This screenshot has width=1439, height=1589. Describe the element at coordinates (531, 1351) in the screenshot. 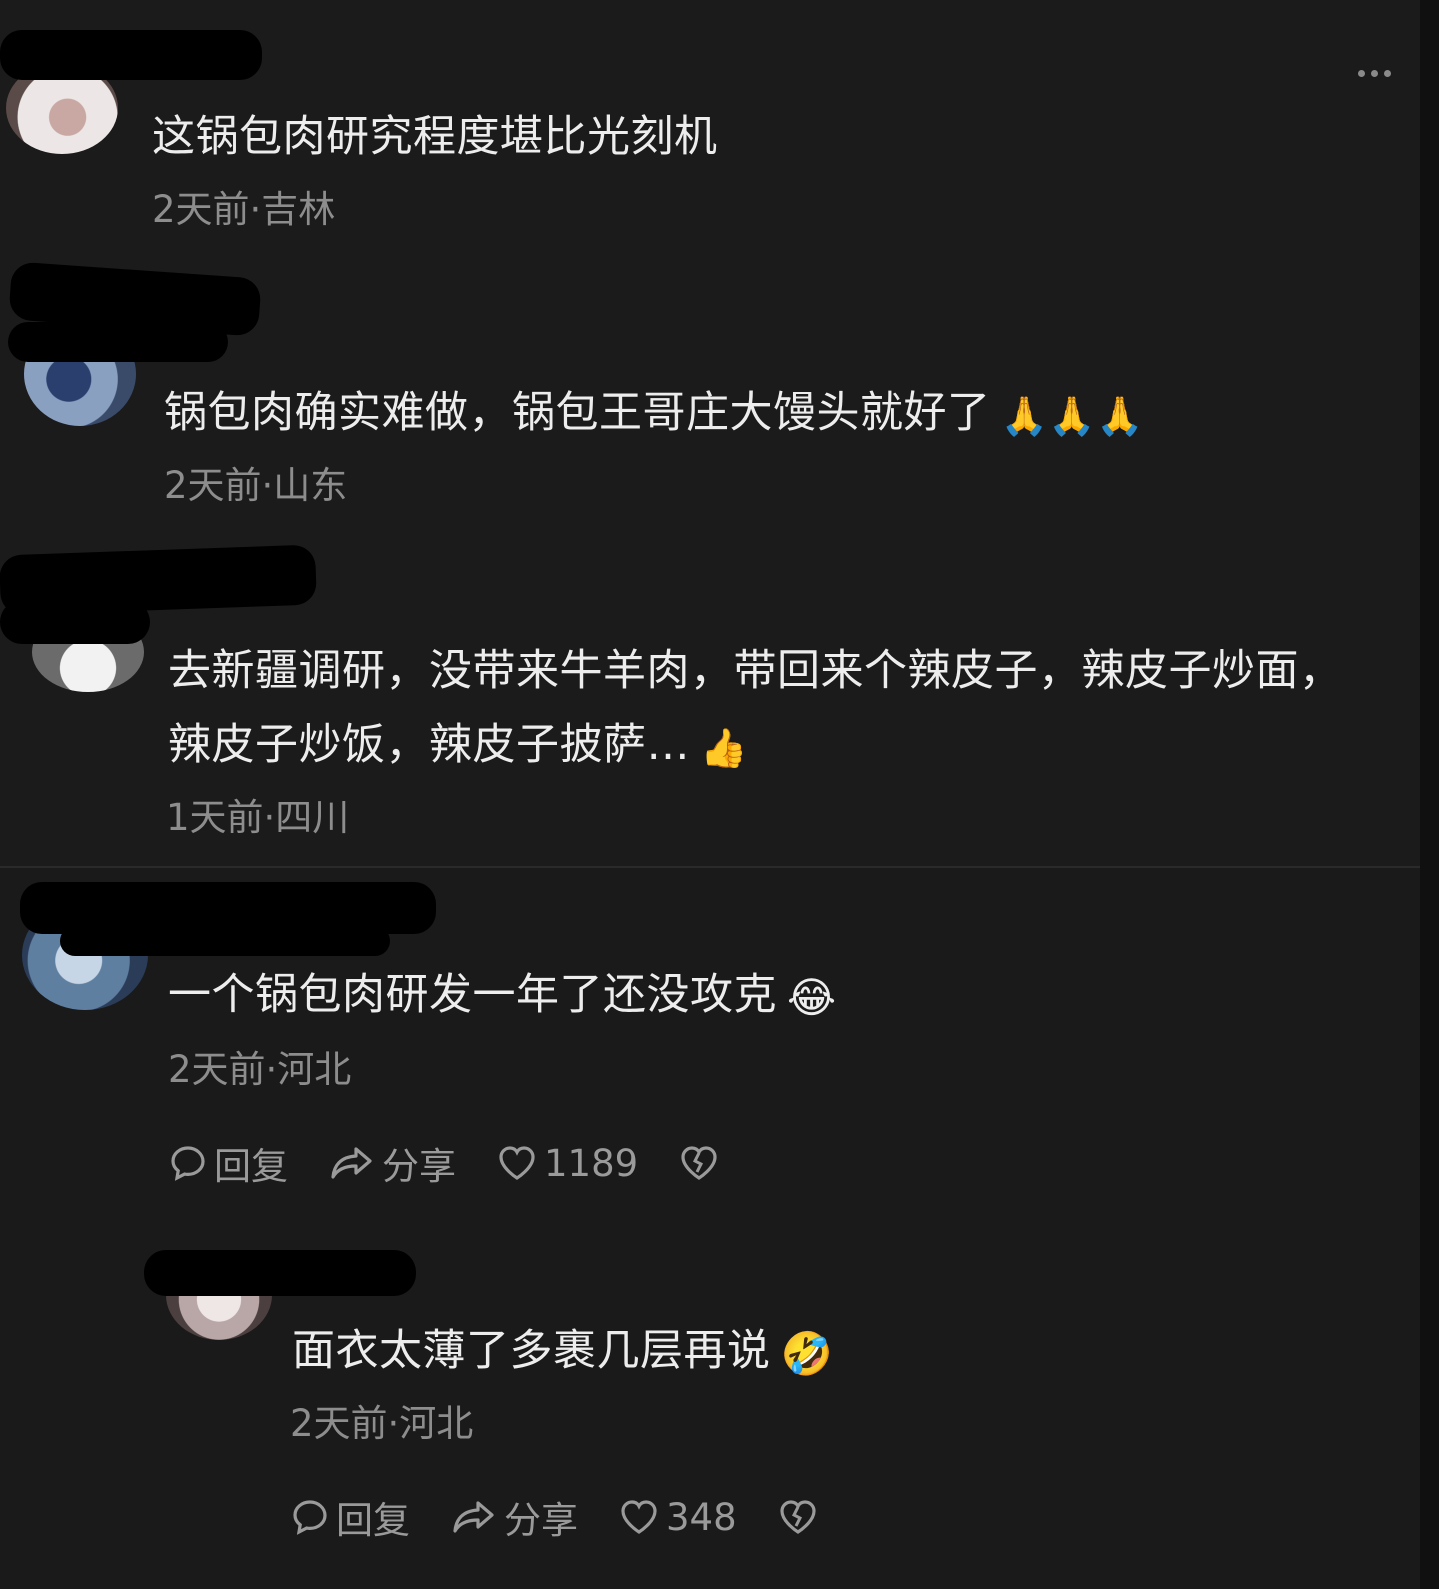

I see `comment-text-body: 面衣太薄了多裹几层再说` at that location.